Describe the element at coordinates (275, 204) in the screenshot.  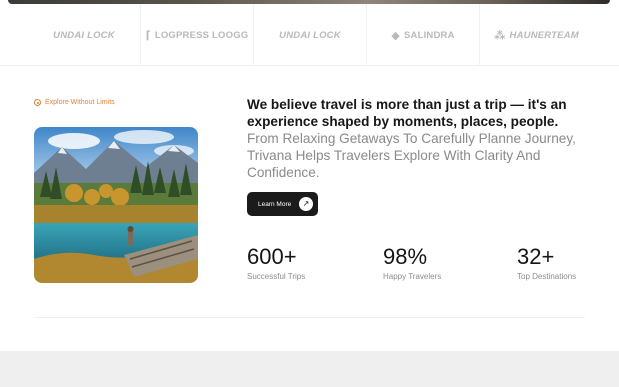
I see `learn-more-label: Learn More` at that location.